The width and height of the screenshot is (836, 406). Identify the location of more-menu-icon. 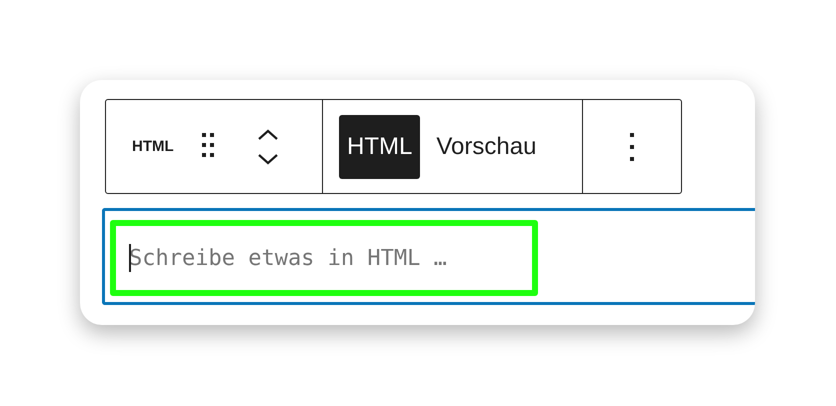
(632, 147).